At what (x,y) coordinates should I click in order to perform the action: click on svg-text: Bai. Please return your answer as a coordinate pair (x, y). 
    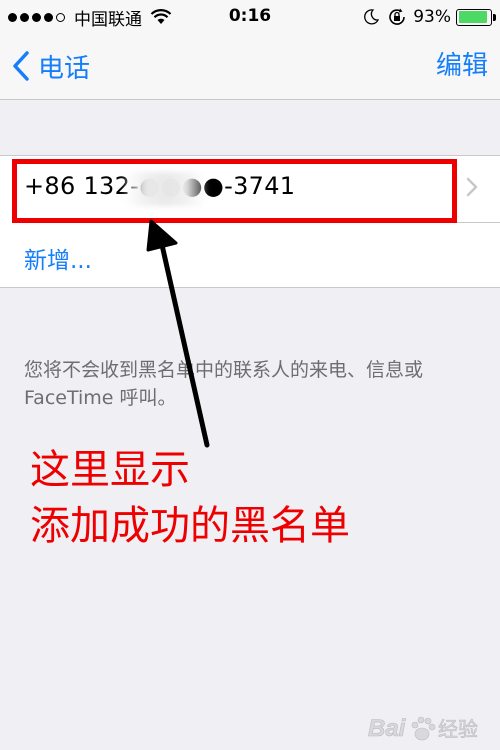
    Looking at the image, I should click on (387, 728).